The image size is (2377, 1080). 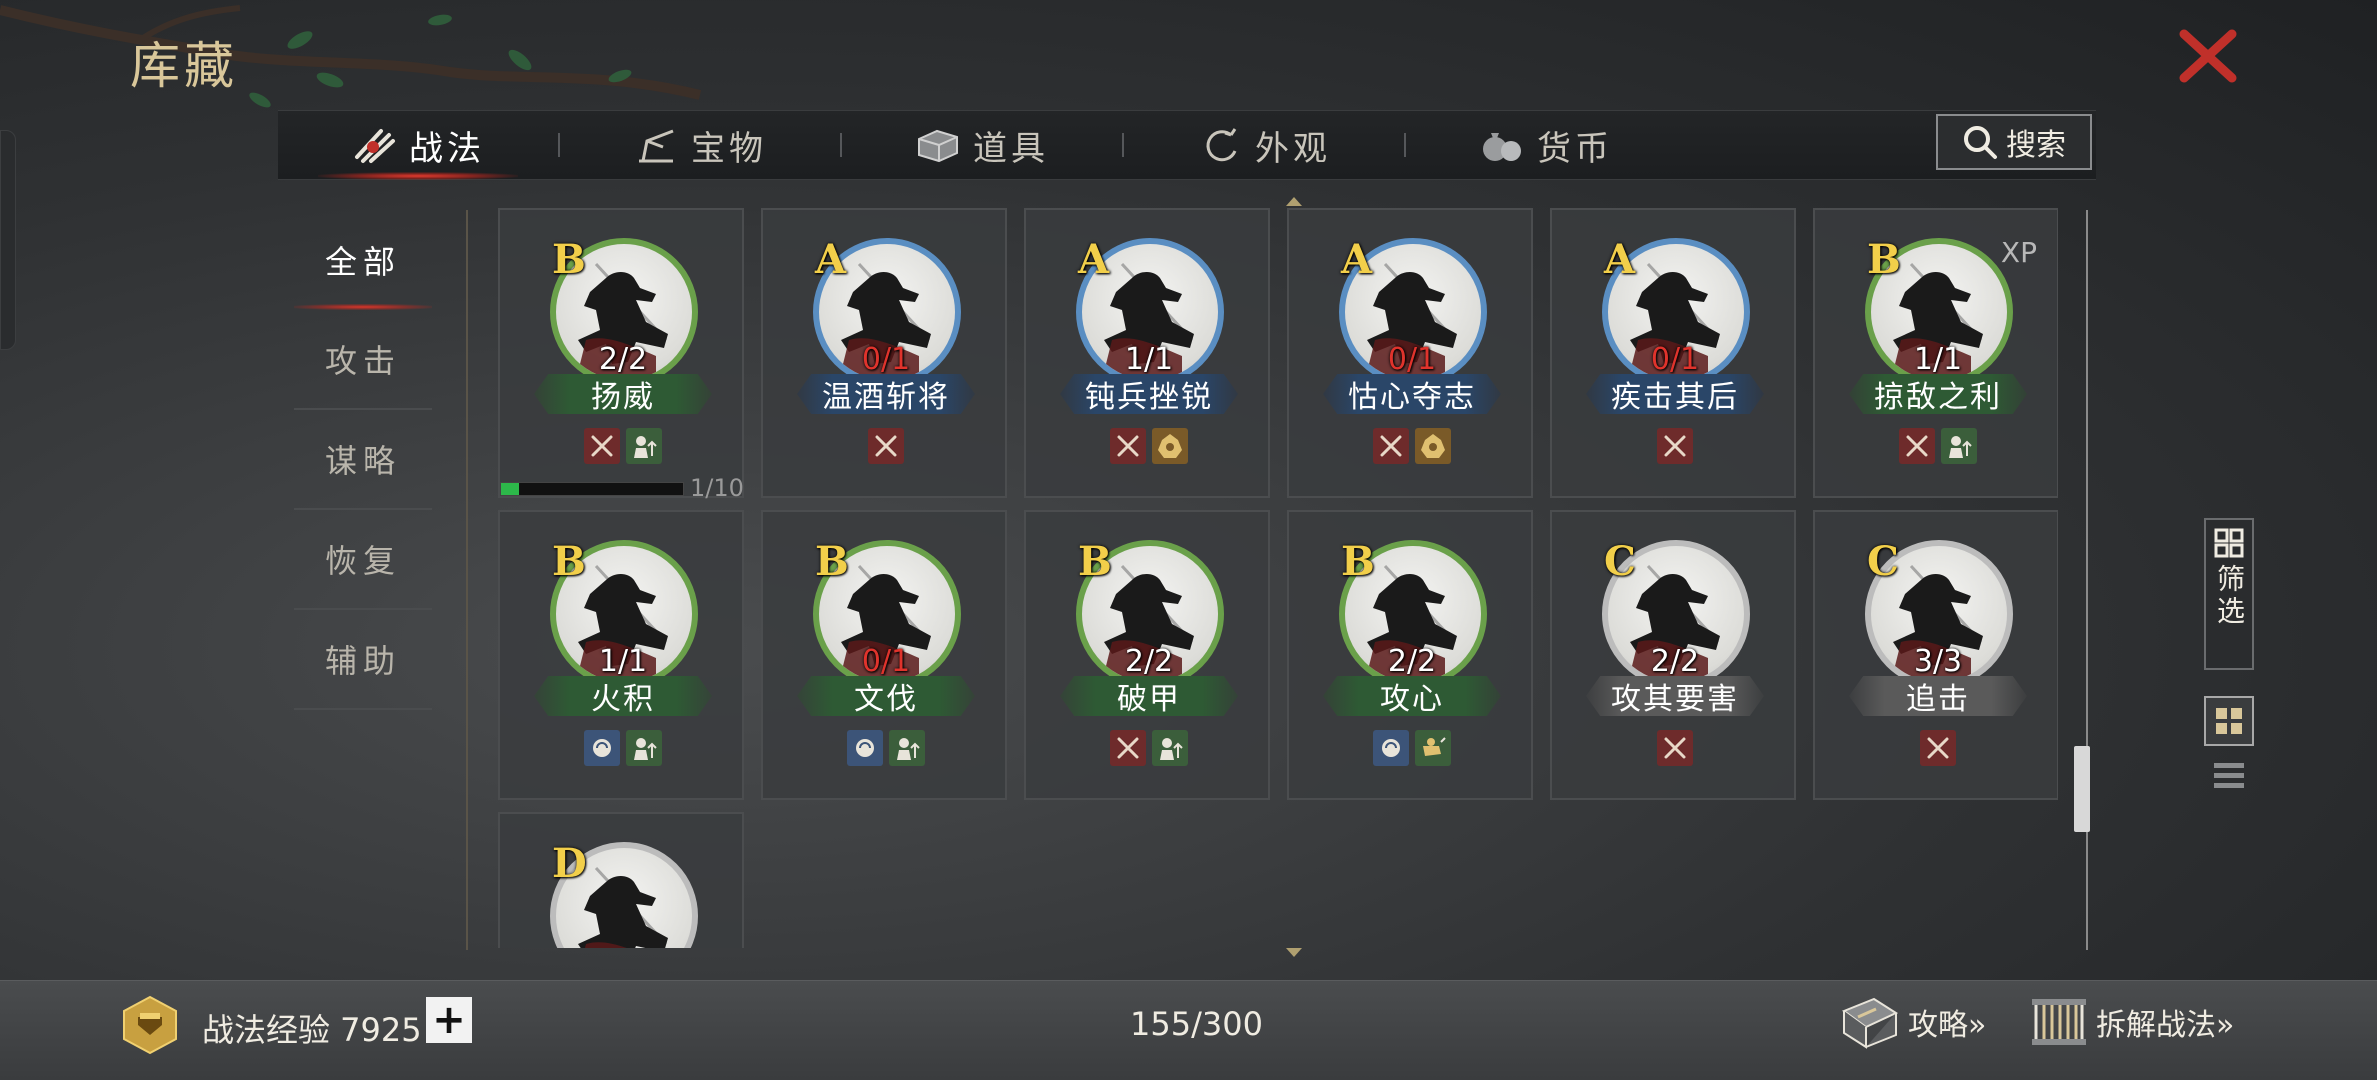 What do you see at coordinates (1149, 394) in the screenshot?
I see `skill-name: 钝兵挫锐` at bounding box center [1149, 394].